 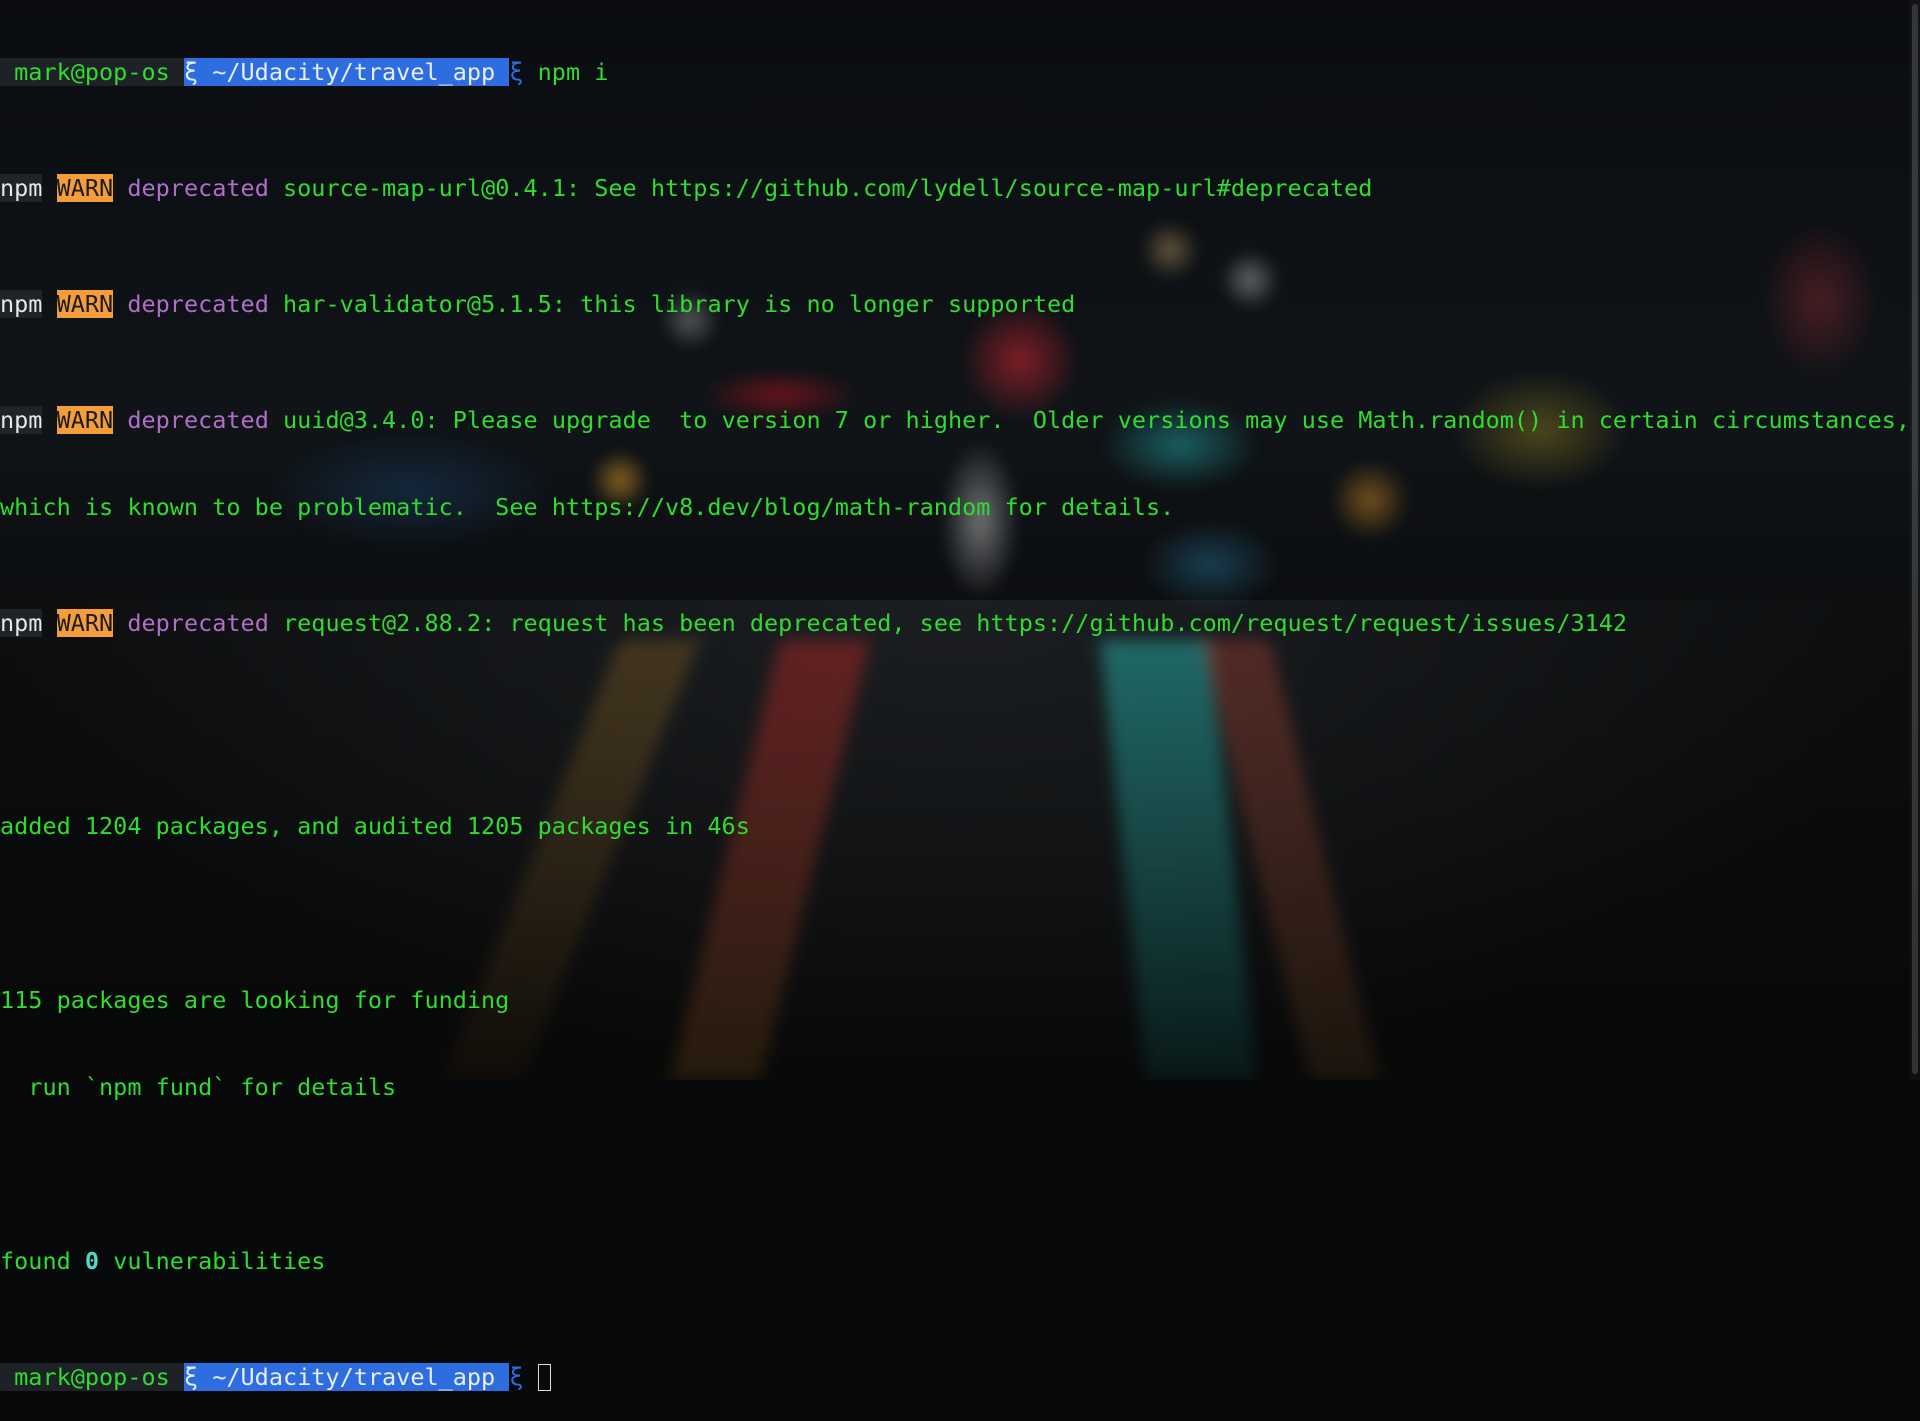 I want to click on found-suffix: vulnerabilities, so click(x=212, y=1261).